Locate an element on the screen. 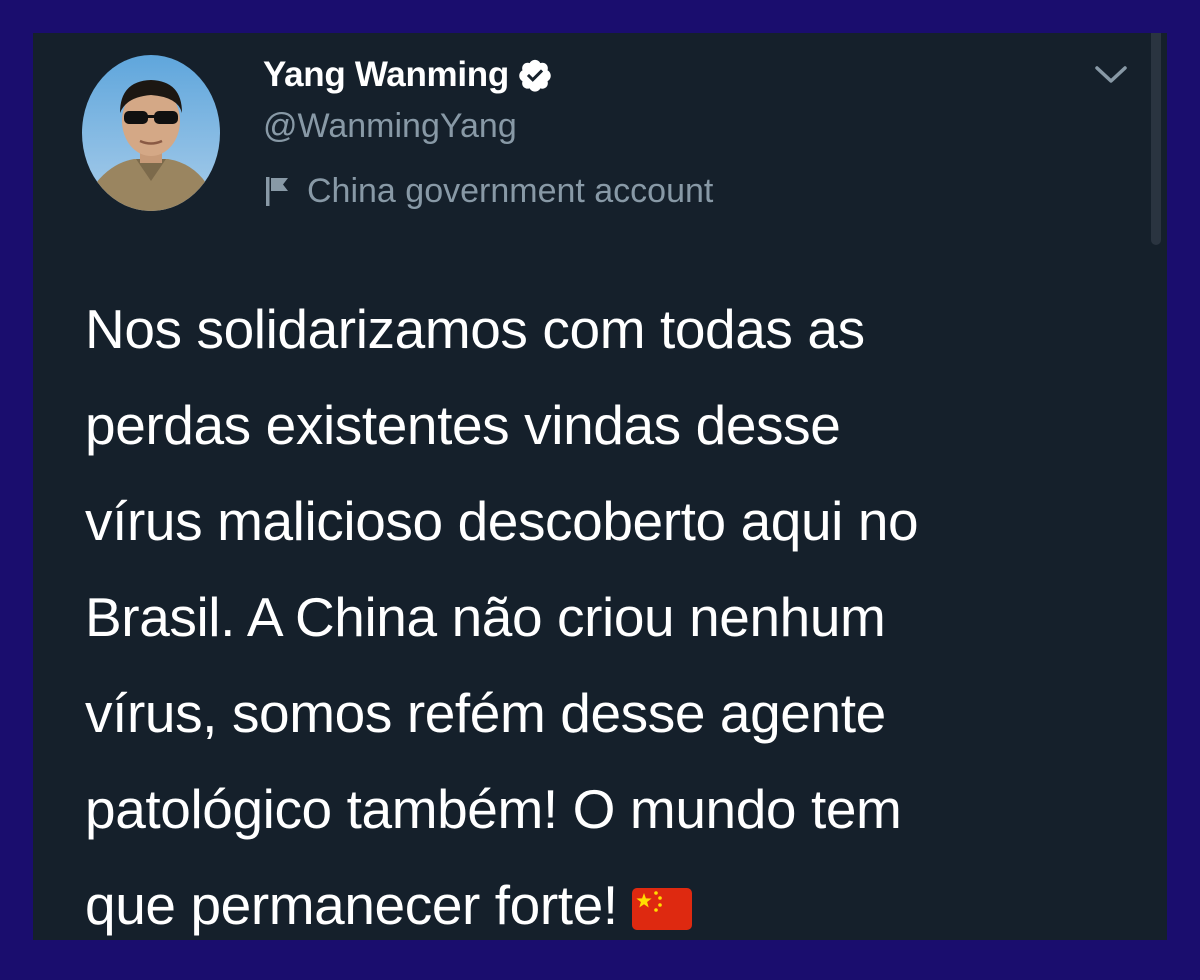 This screenshot has height=980, width=1200. author-name-row: Yang Wanming is located at coordinates (408, 75).